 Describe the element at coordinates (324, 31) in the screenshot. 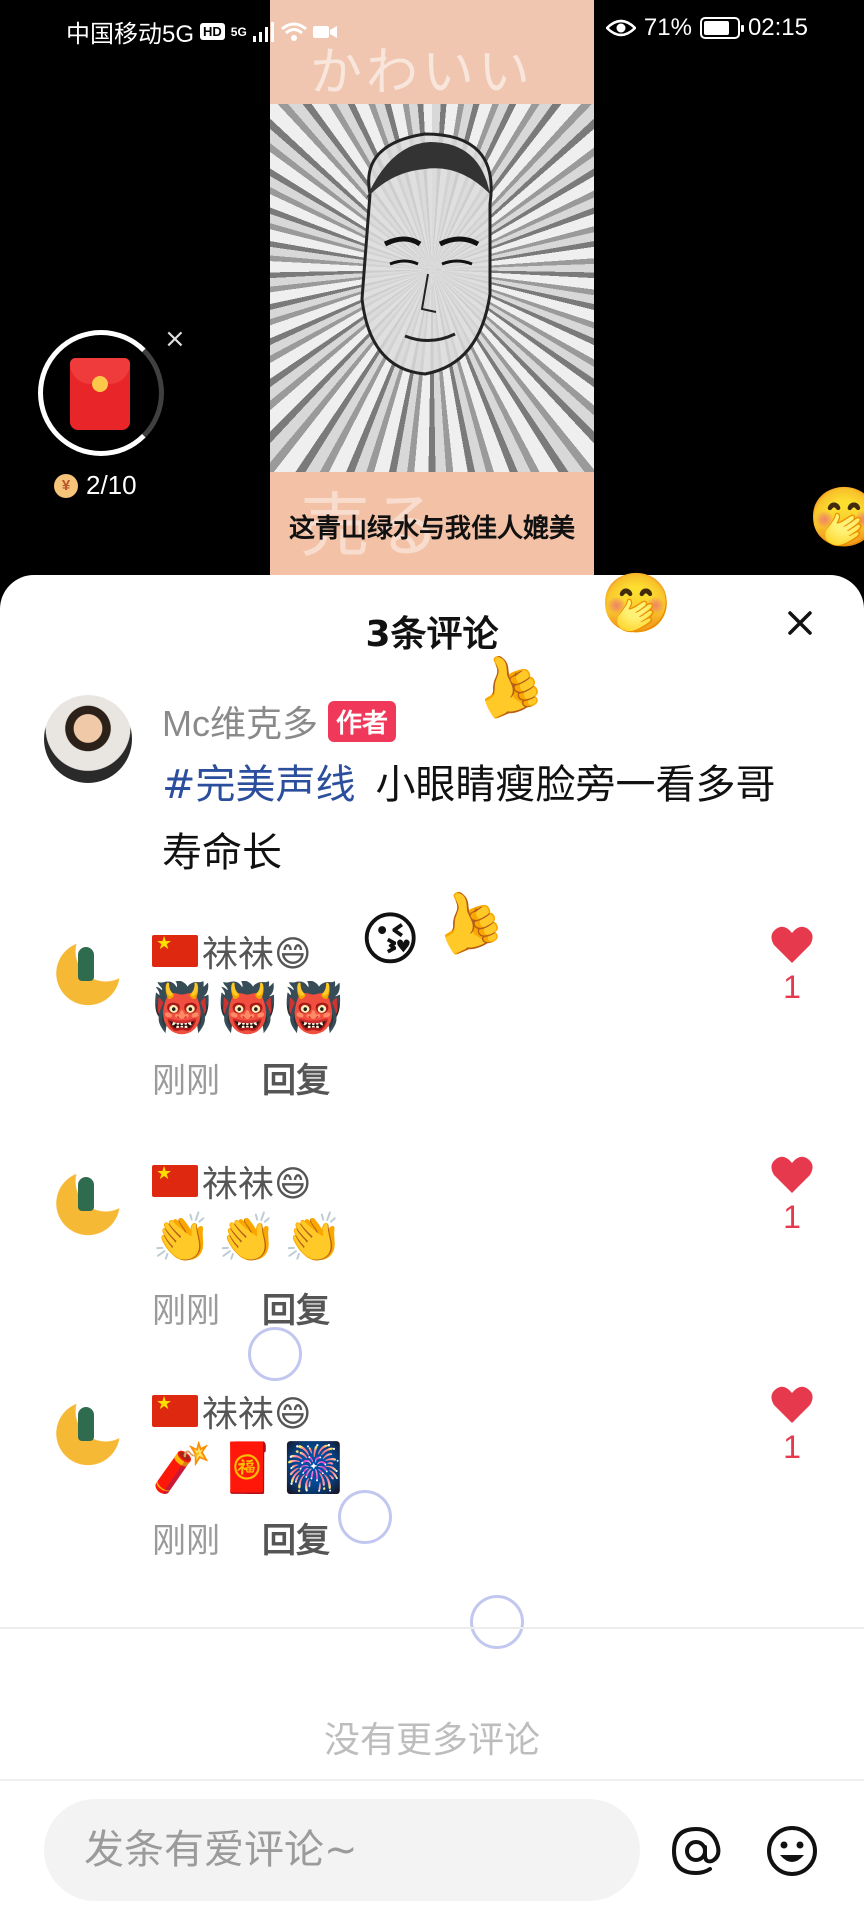

I see `video-record-icon` at that location.